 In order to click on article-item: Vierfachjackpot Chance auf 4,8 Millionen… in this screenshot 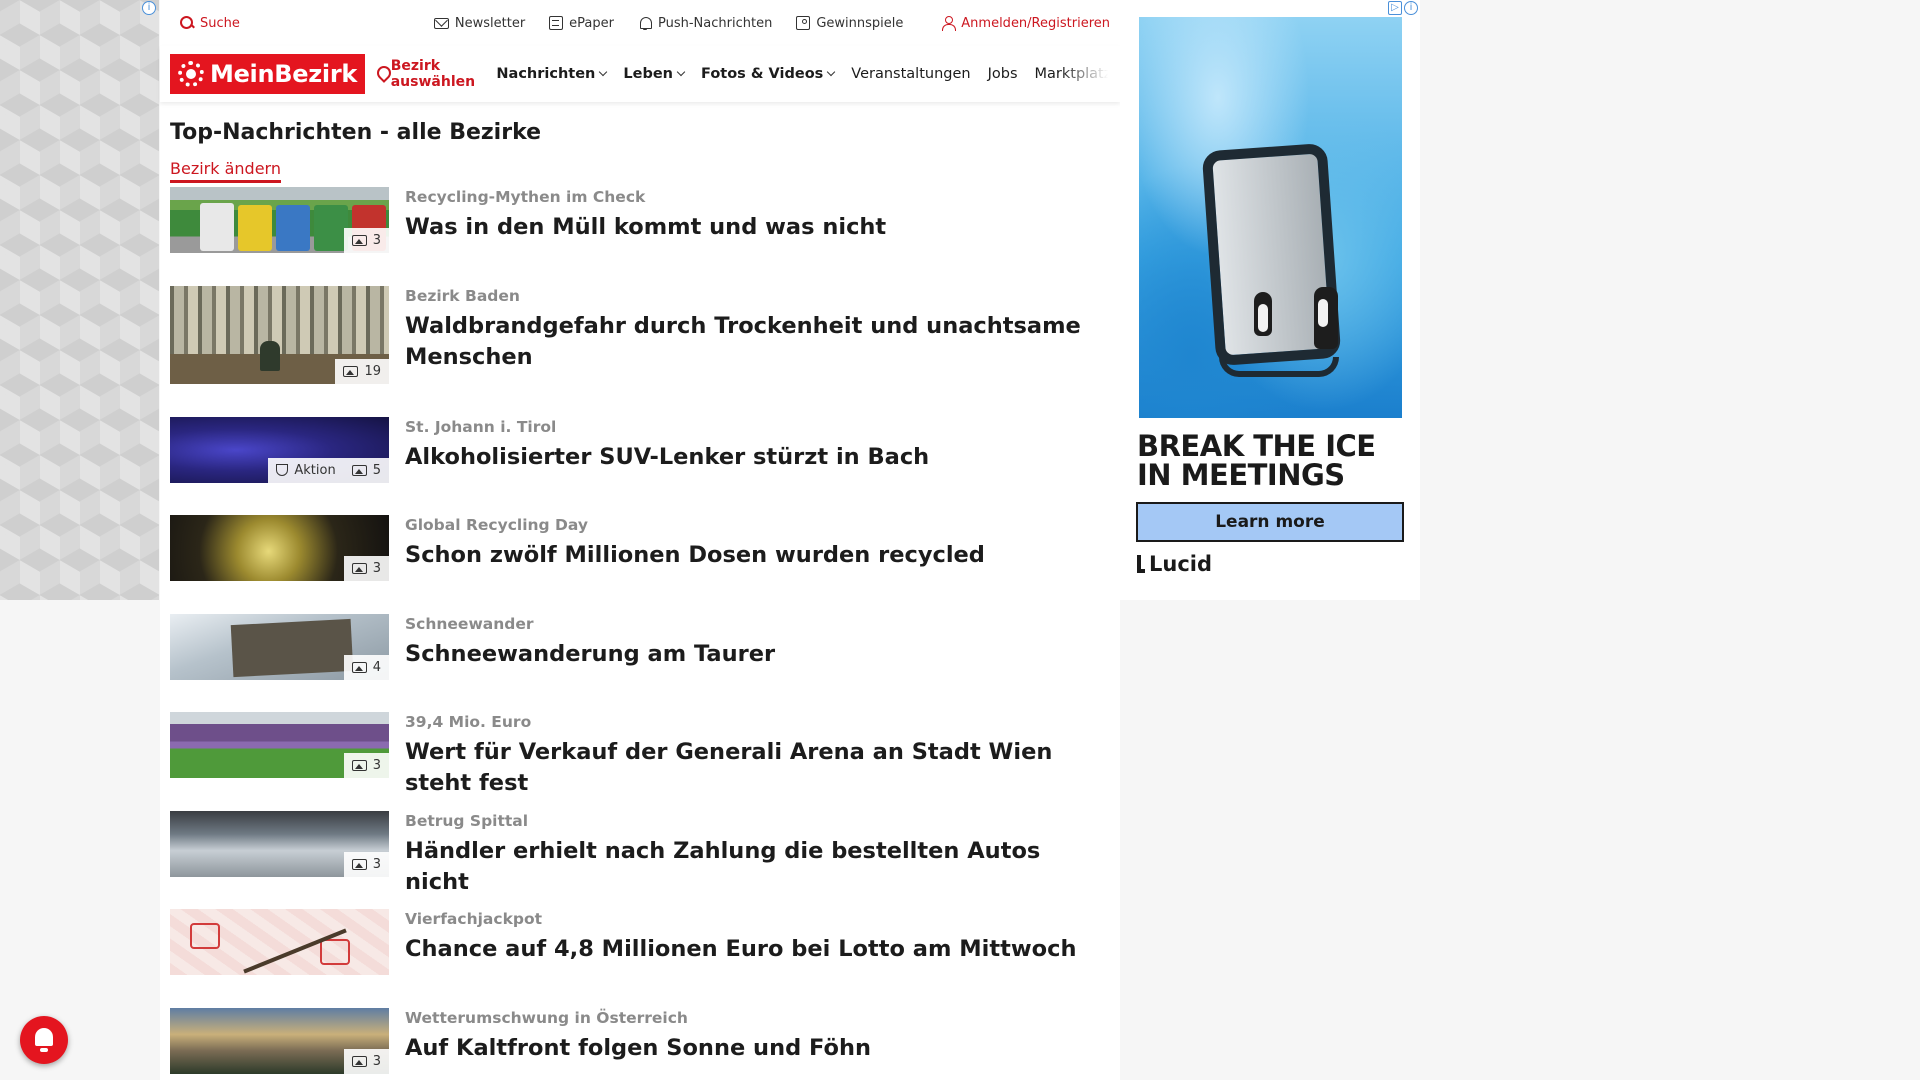, I will do `click(645, 958)`.